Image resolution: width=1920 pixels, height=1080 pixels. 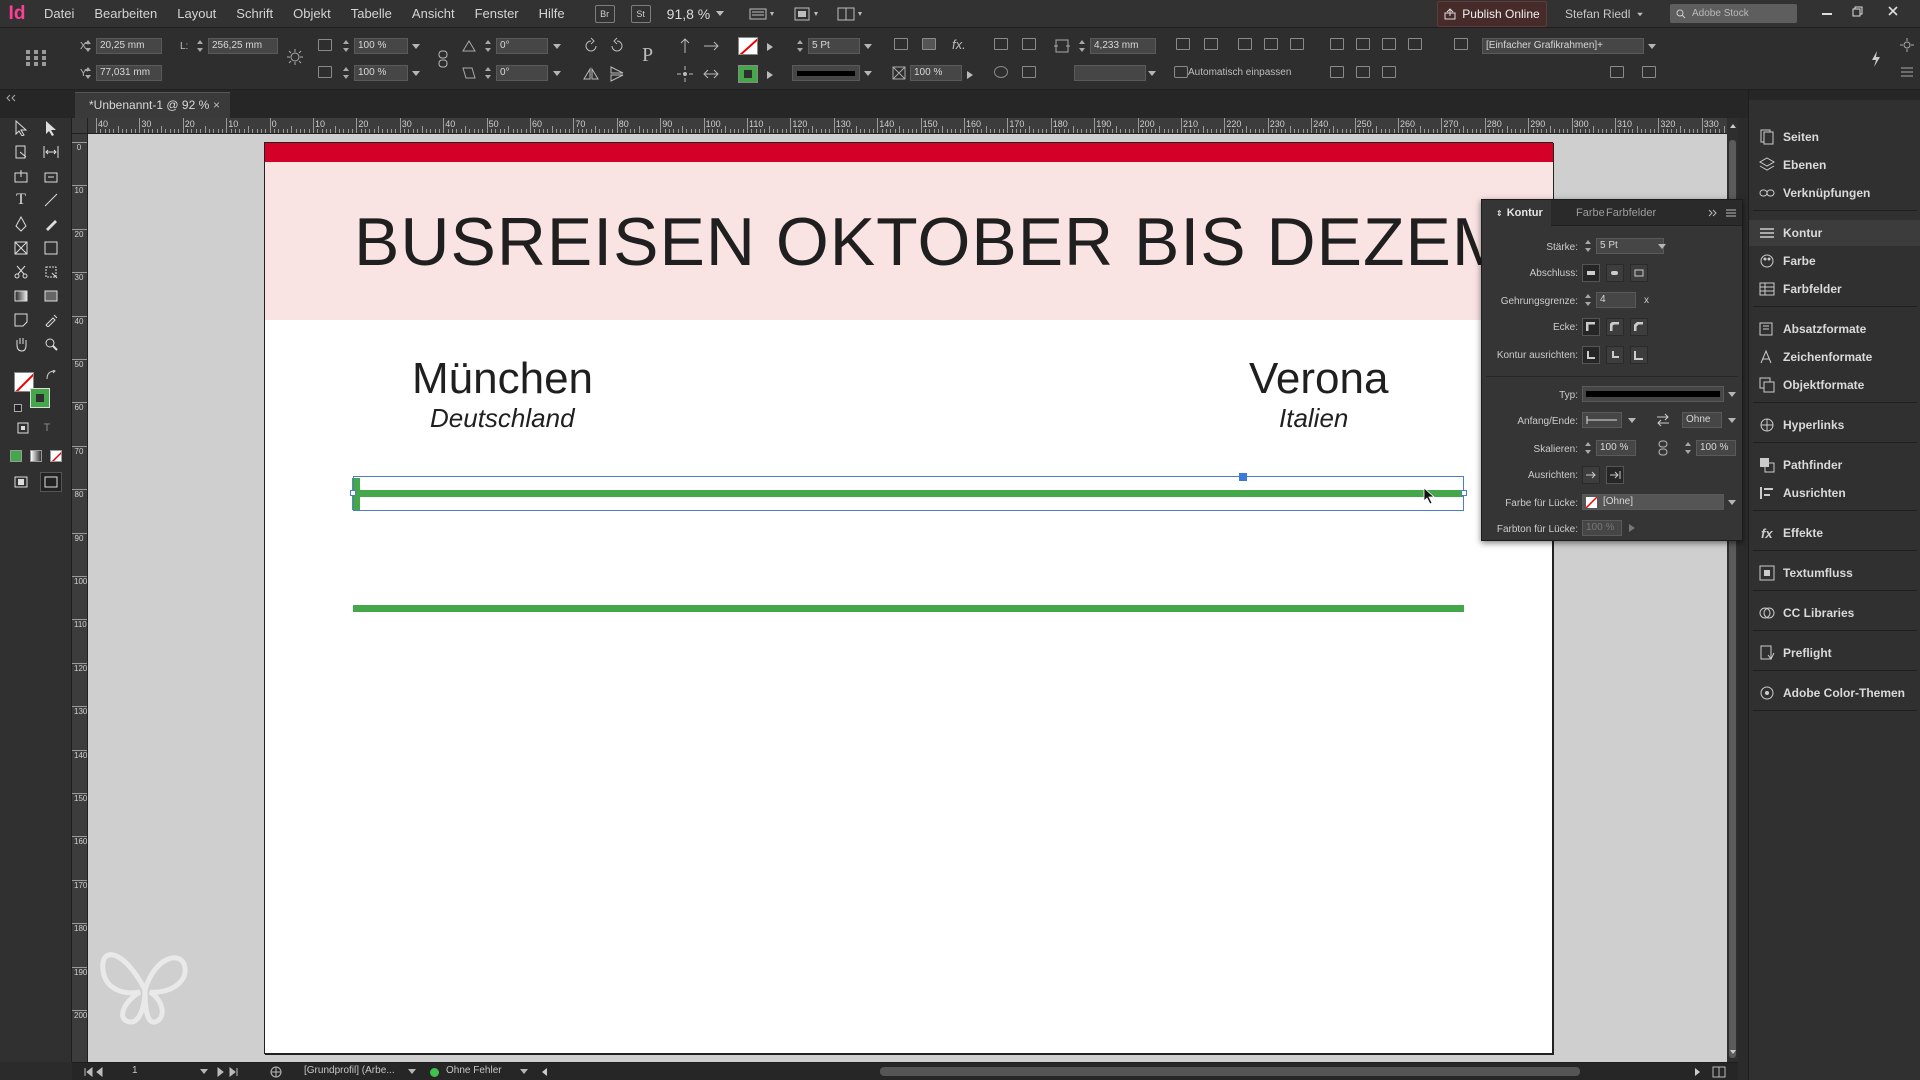 I want to click on shear-stepper, so click(x=488, y=73).